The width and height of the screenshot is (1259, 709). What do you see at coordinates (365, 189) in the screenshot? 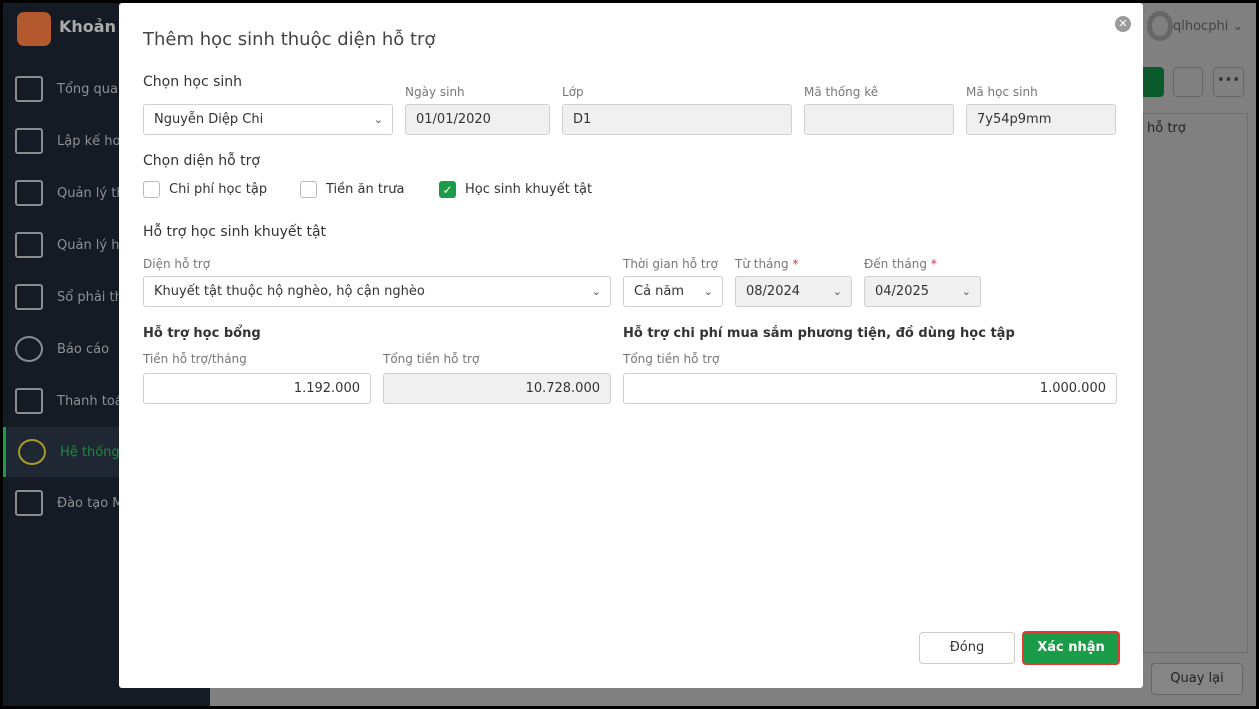
I see `checkbox-label: Tiền ăn trưa` at bounding box center [365, 189].